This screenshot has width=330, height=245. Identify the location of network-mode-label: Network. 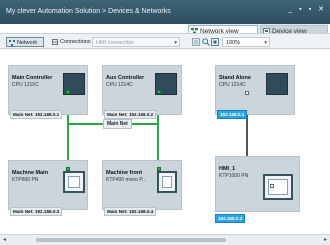
(27, 43).